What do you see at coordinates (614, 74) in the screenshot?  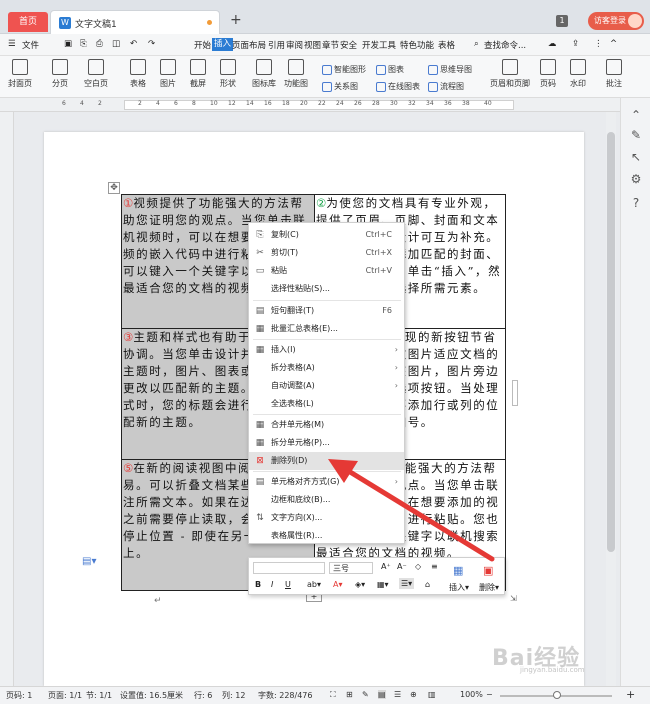 I see `comment-button: 批注` at bounding box center [614, 74].